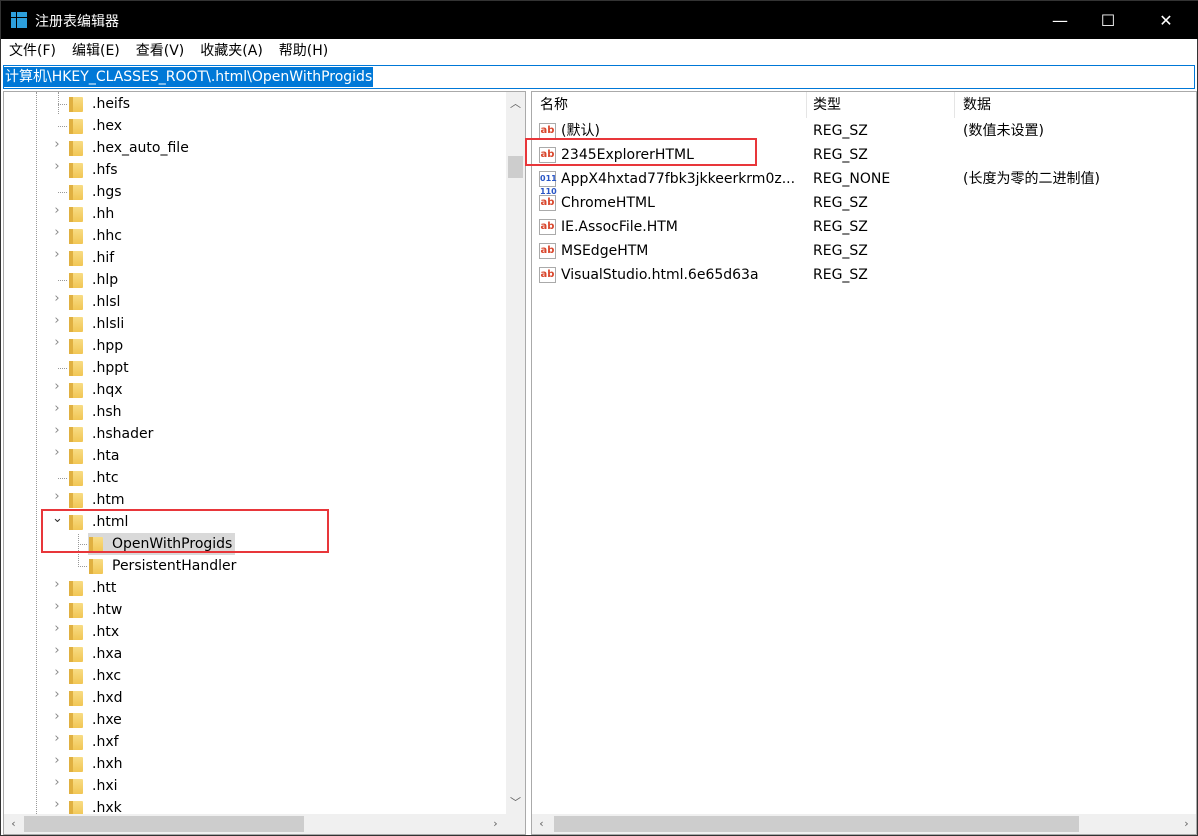 This screenshot has height=836, width=1198. I want to click on tree-item: .htm, so click(97, 500).